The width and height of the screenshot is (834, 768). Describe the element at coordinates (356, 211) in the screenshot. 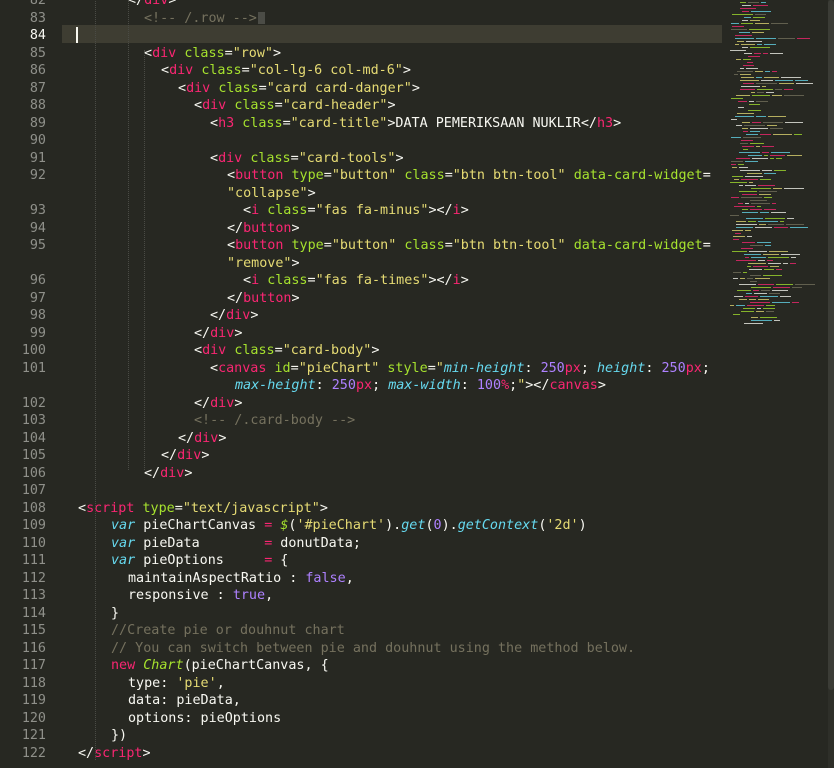

I see `code-line: <i class="fas fa-minus"></i>` at that location.